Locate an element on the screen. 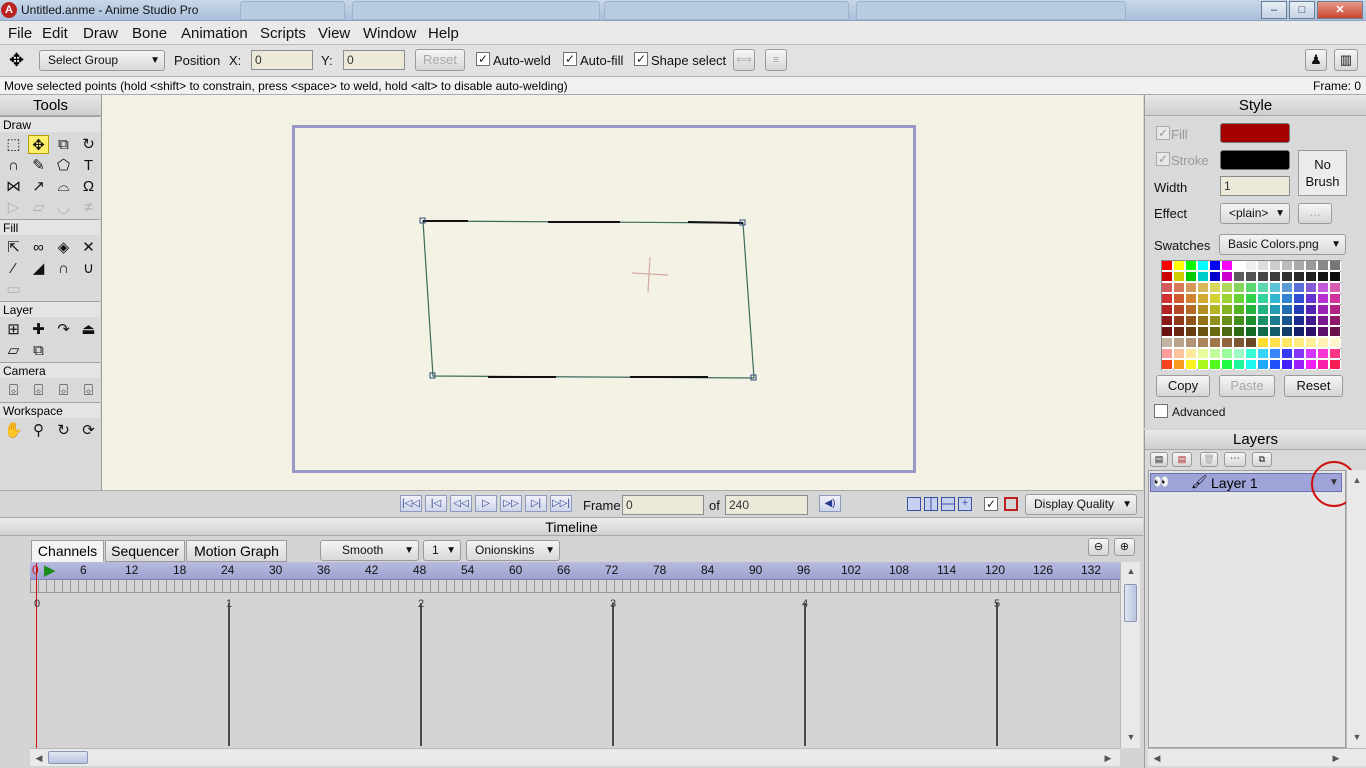 This screenshot has height=768, width=1366. frame-field: 0 is located at coordinates (663, 505).